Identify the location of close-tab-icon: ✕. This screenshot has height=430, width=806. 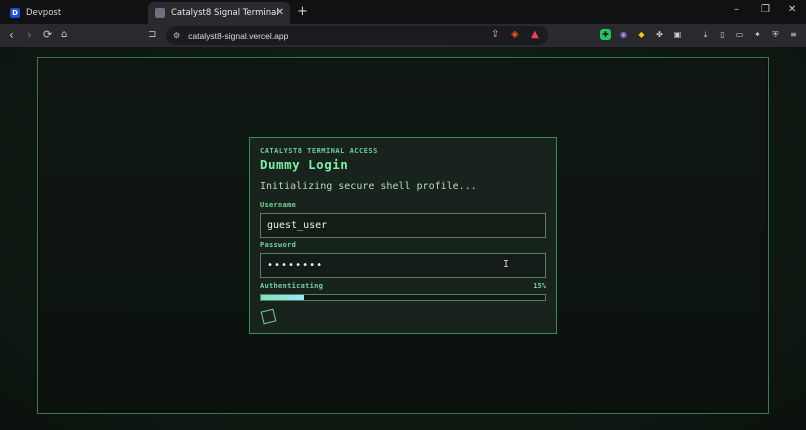
(280, 12).